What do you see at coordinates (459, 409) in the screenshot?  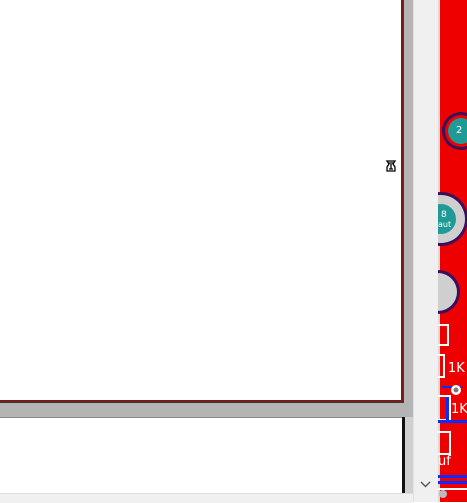 I see `component-label-1k-b: 1K` at bounding box center [459, 409].